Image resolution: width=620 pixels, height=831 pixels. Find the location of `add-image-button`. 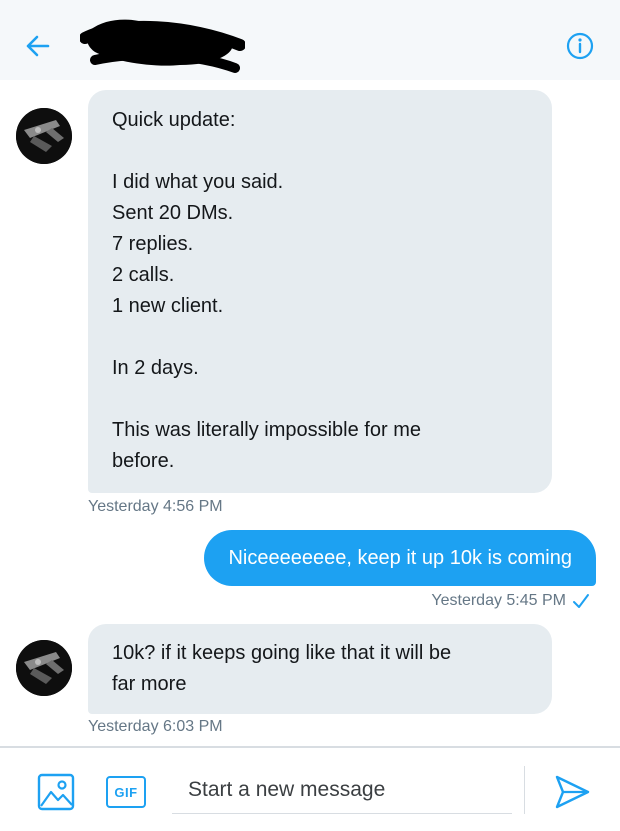

add-image-button is located at coordinates (56, 792).